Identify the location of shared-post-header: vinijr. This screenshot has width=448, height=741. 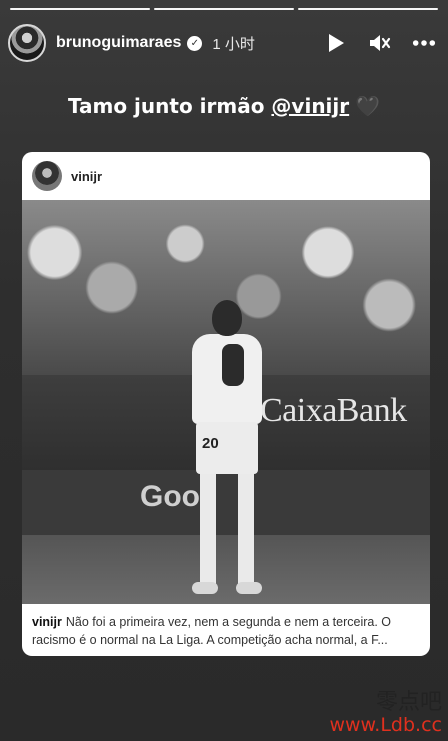
(226, 176).